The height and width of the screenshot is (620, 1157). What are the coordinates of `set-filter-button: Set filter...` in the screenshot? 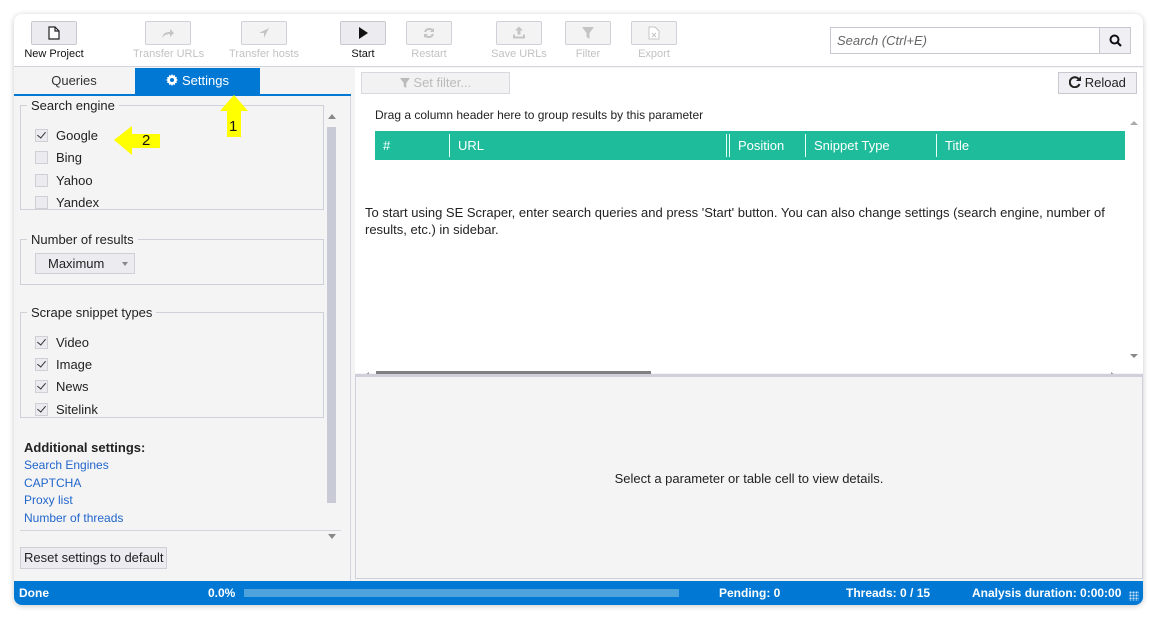 It's located at (435, 83).